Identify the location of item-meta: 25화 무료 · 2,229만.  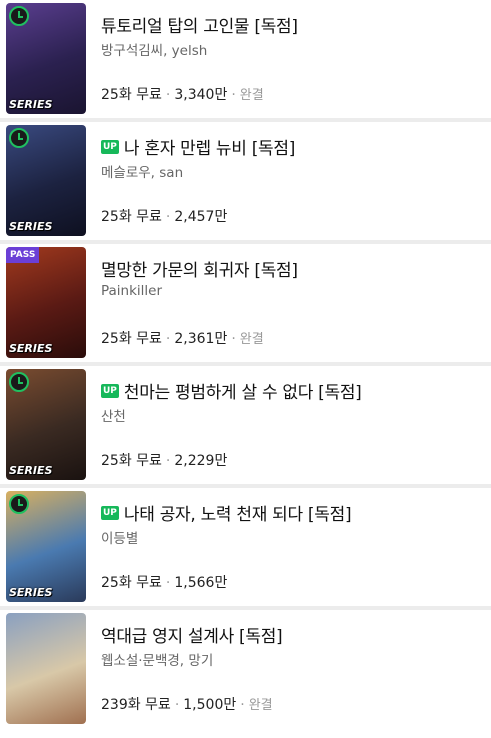
(164, 460).